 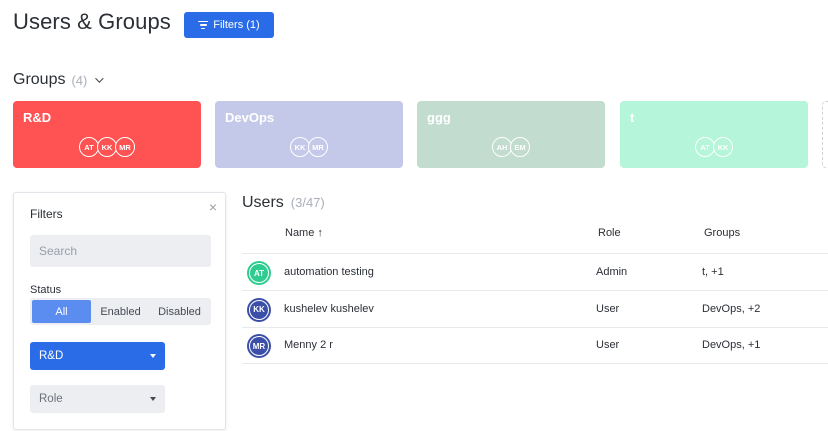 I want to click on search-input, so click(x=120, y=251).